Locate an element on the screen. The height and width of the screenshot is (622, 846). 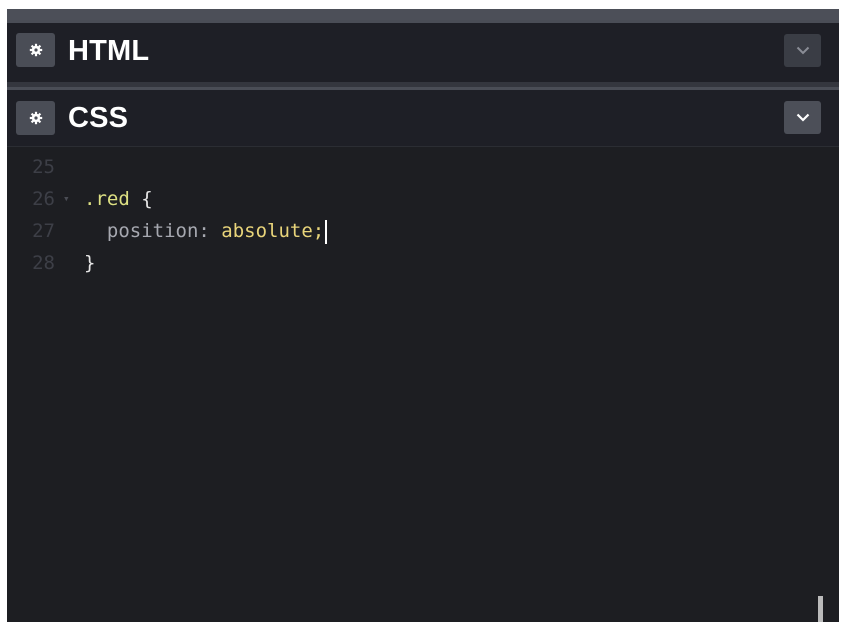
line-number: 26 is located at coordinates (43, 199).